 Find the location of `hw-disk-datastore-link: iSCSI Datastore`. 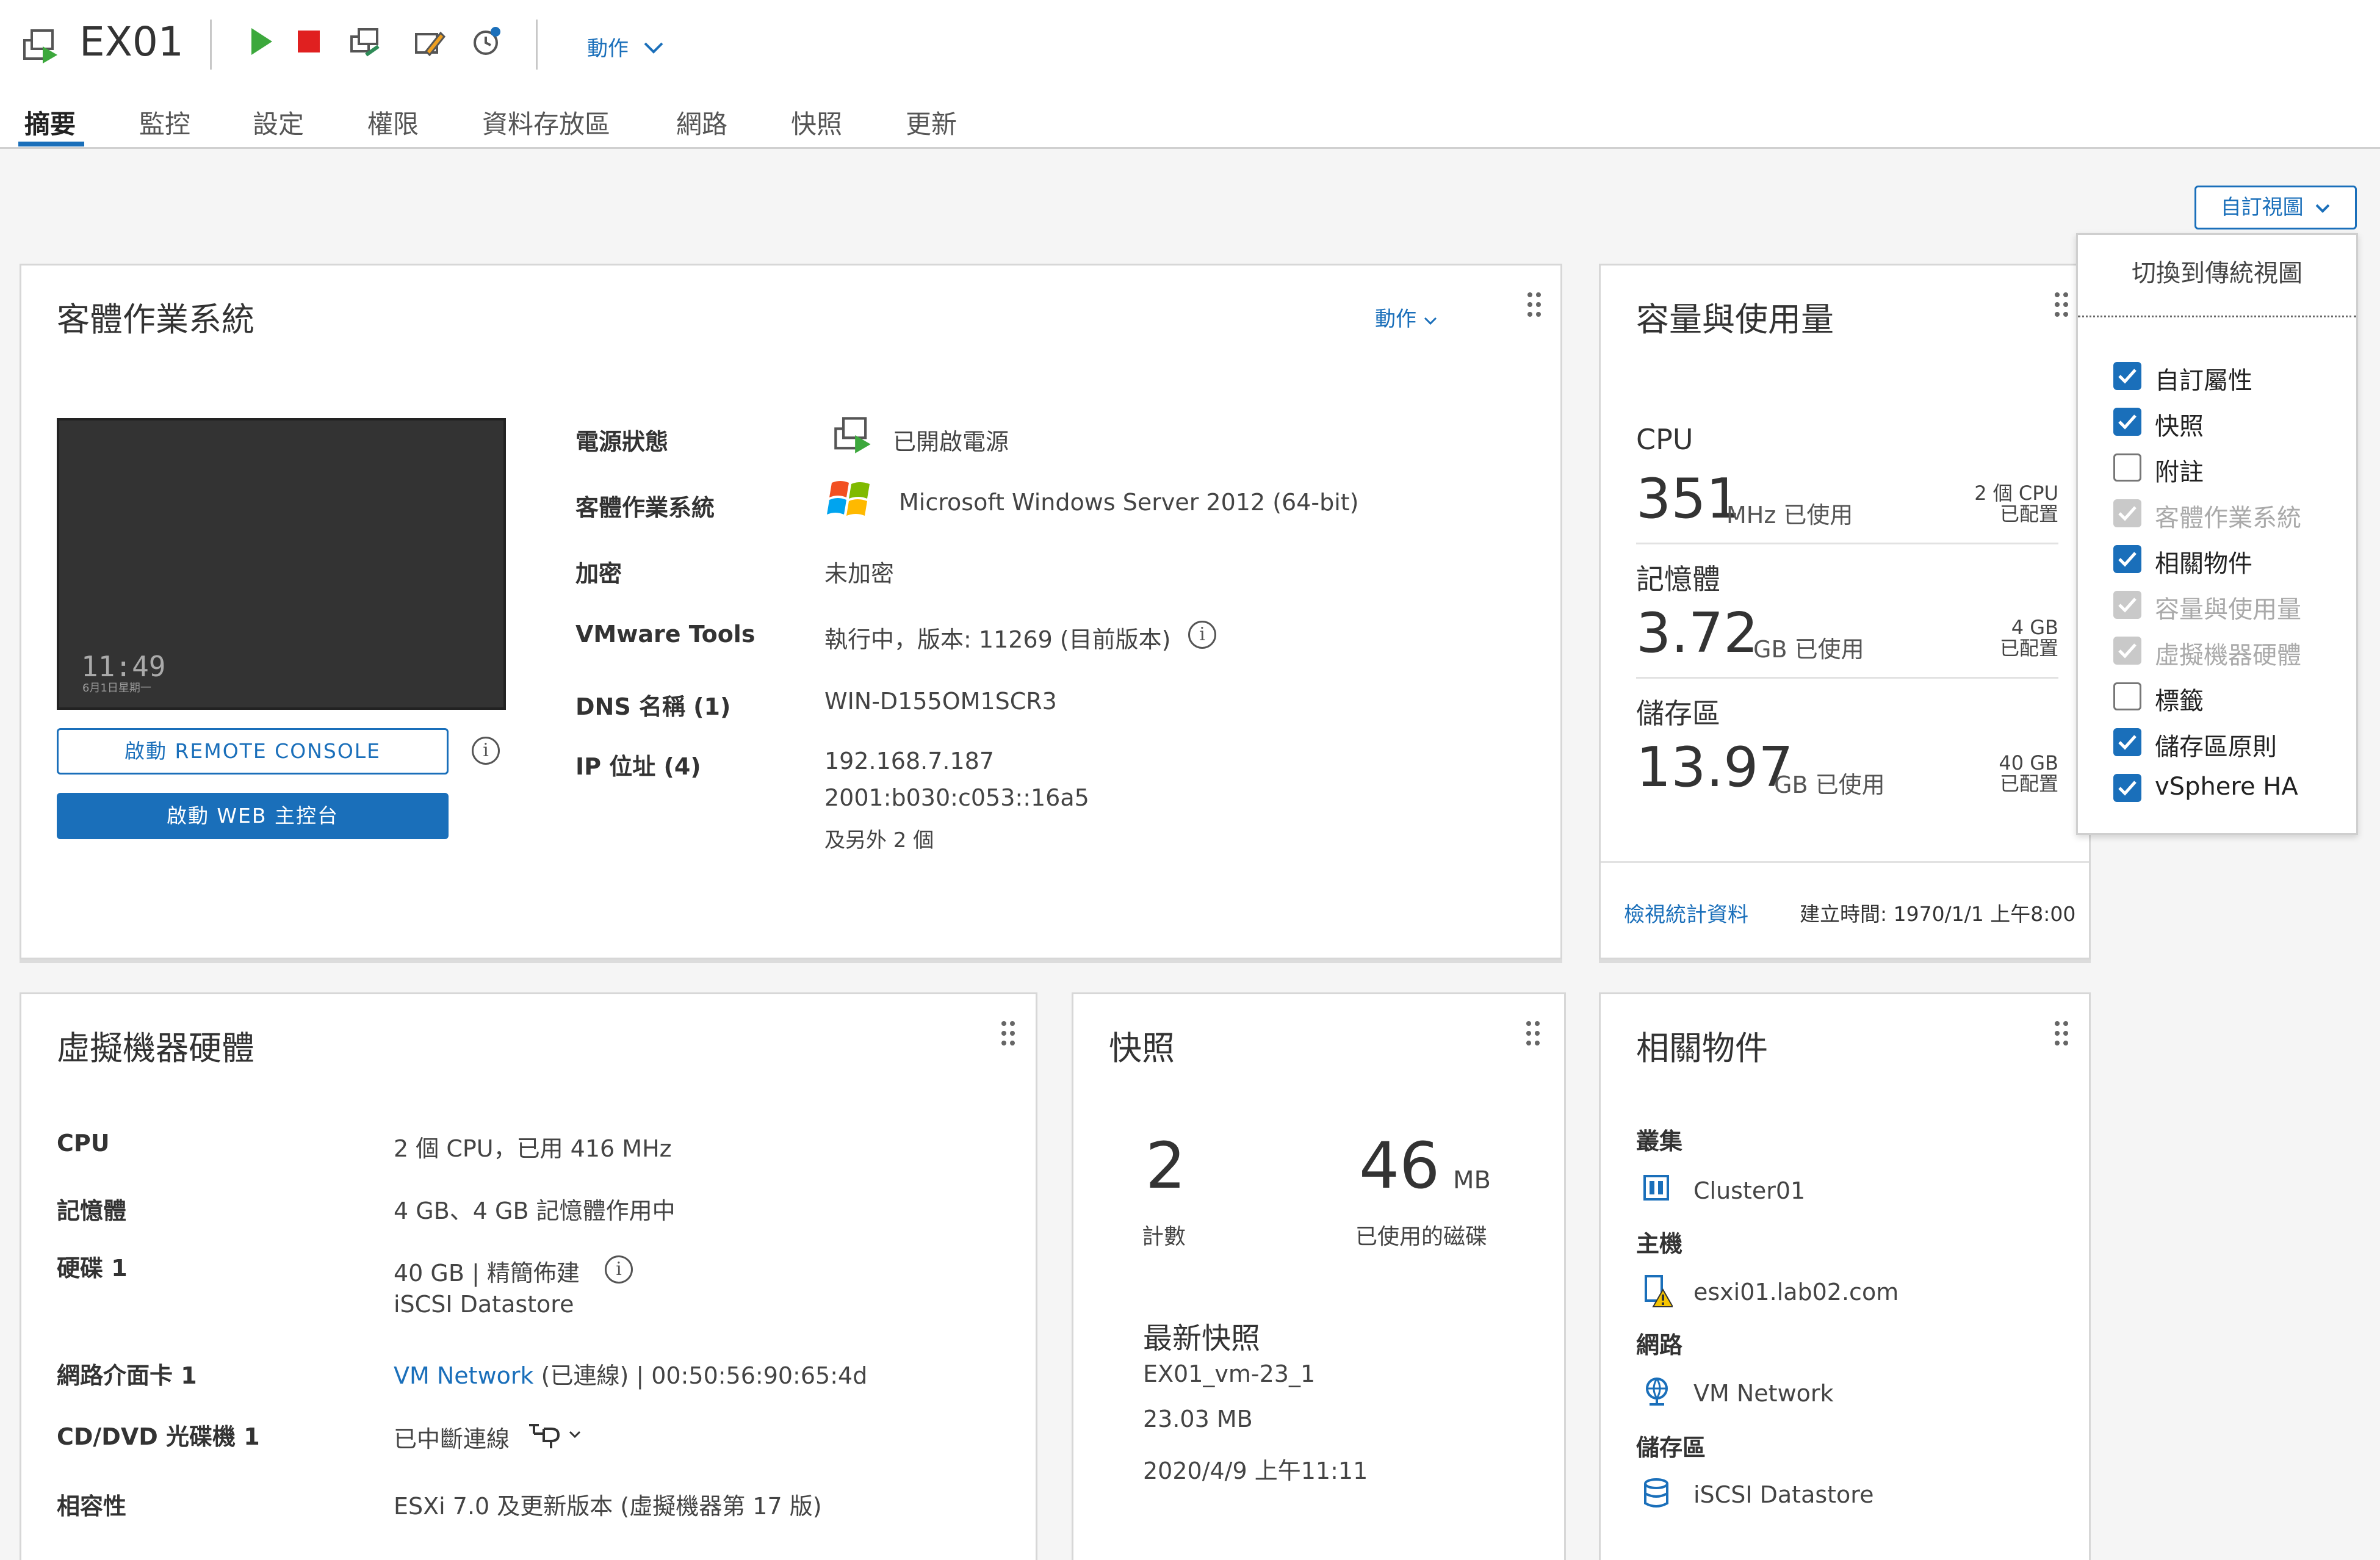

hw-disk-datastore-link: iSCSI Datastore is located at coordinates (484, 1304).